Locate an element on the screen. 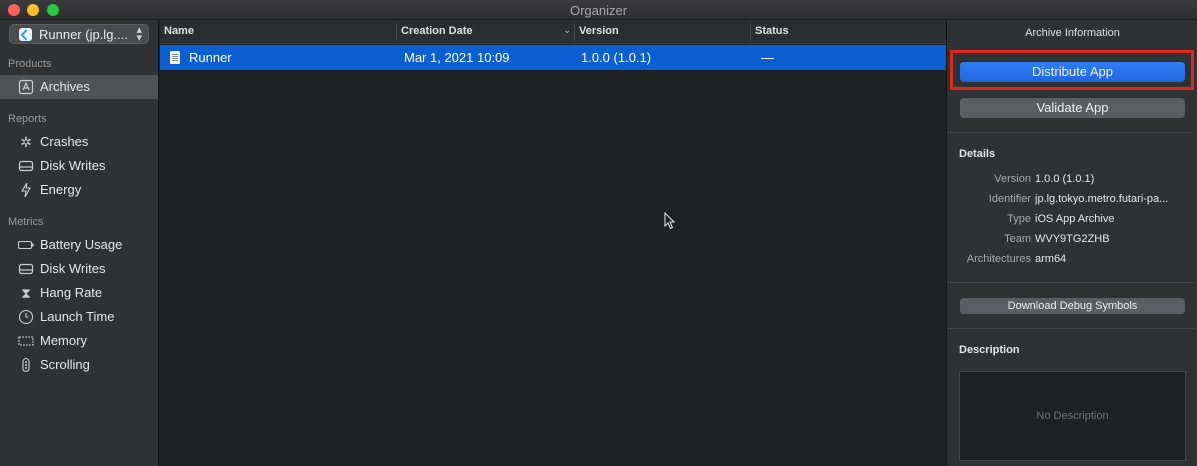 The height and width of the screenshot is (466, 1197). detail-key-architectures: Architectures is located at coordinates (998, 259).